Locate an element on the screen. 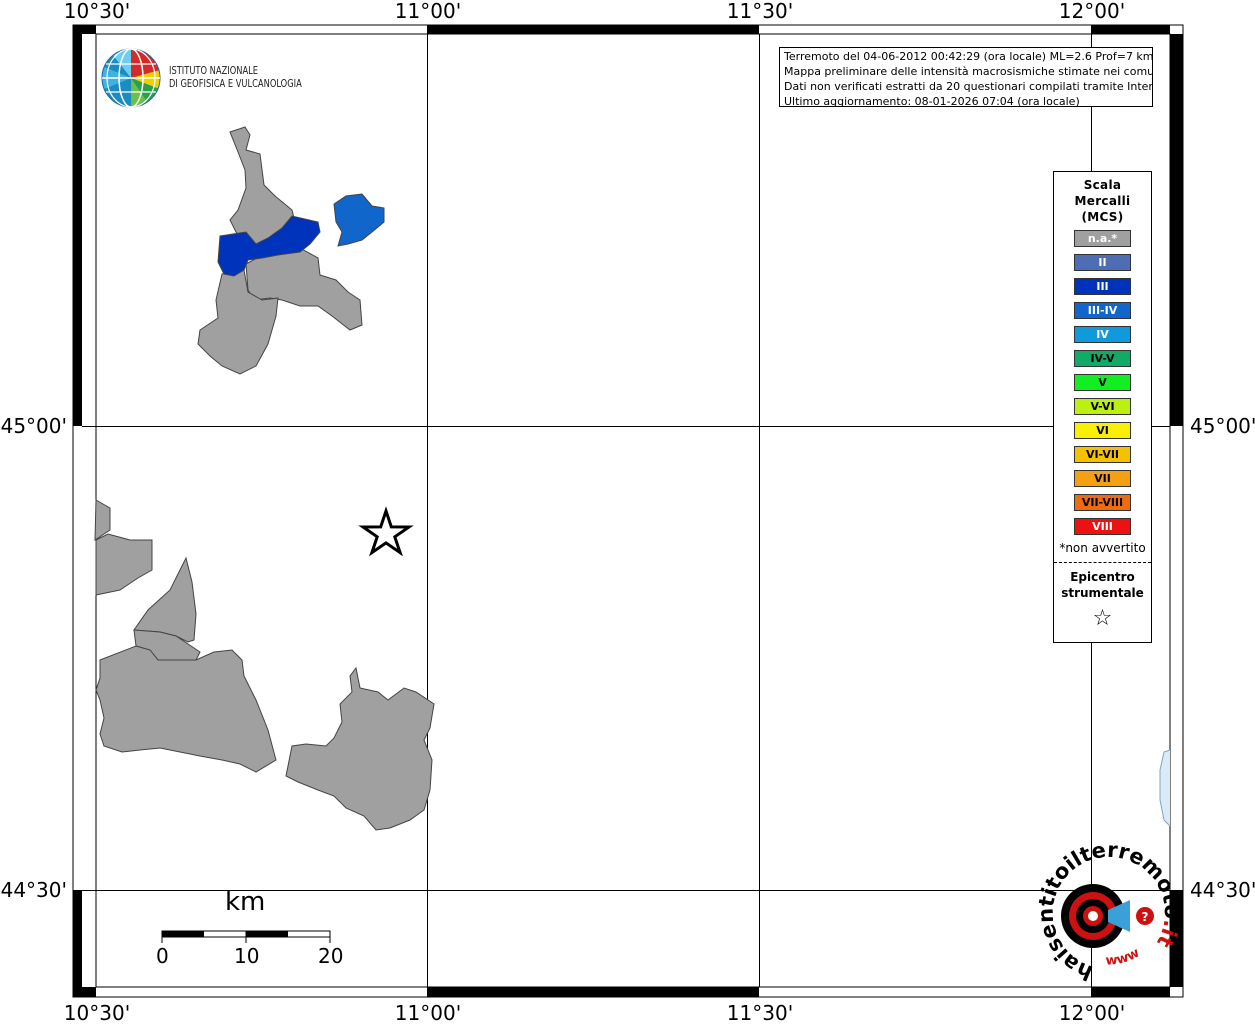  coord-top-1130: 11°30' is located at coordinates (760, 11).